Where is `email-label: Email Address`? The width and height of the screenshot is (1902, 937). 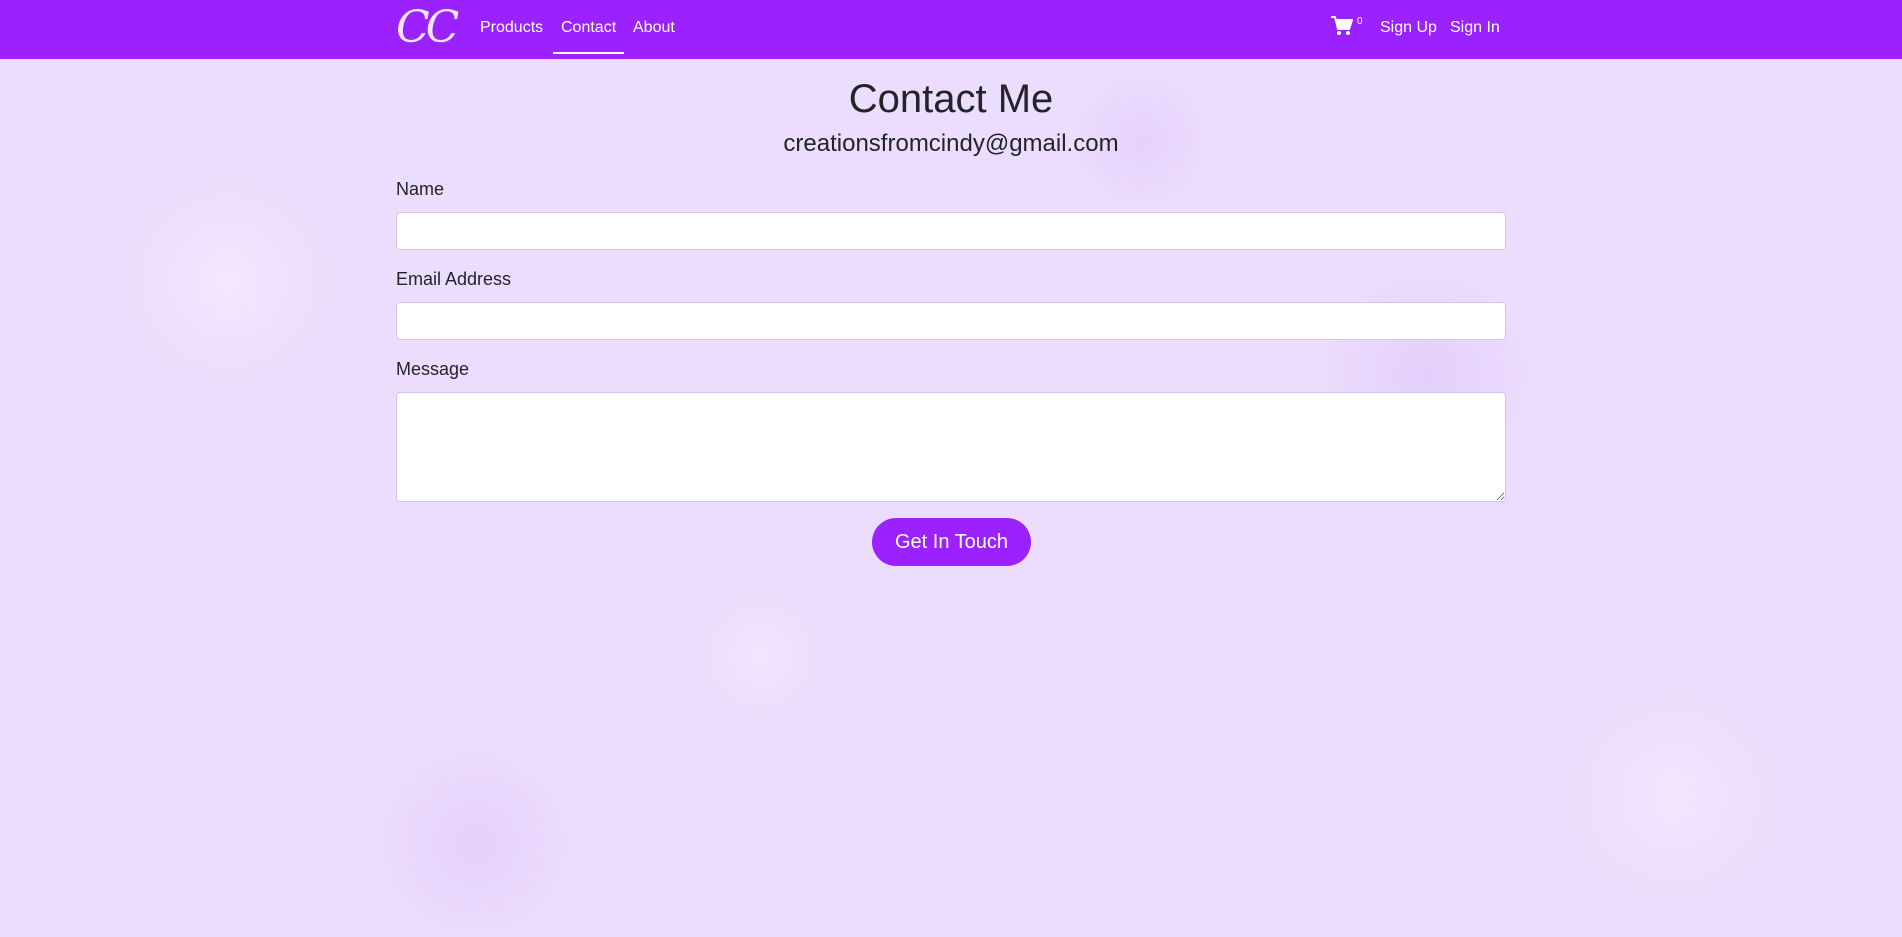
email-label: Email Address is located at coordinates (454, 279).